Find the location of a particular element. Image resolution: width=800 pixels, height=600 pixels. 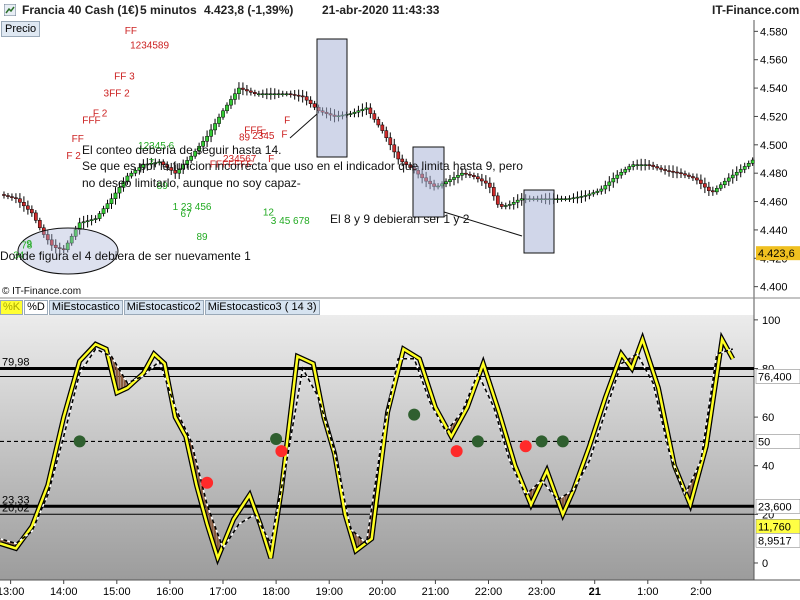

tab-miestocastico2: MiEstocastico2 is located at coordinates (163, 307).